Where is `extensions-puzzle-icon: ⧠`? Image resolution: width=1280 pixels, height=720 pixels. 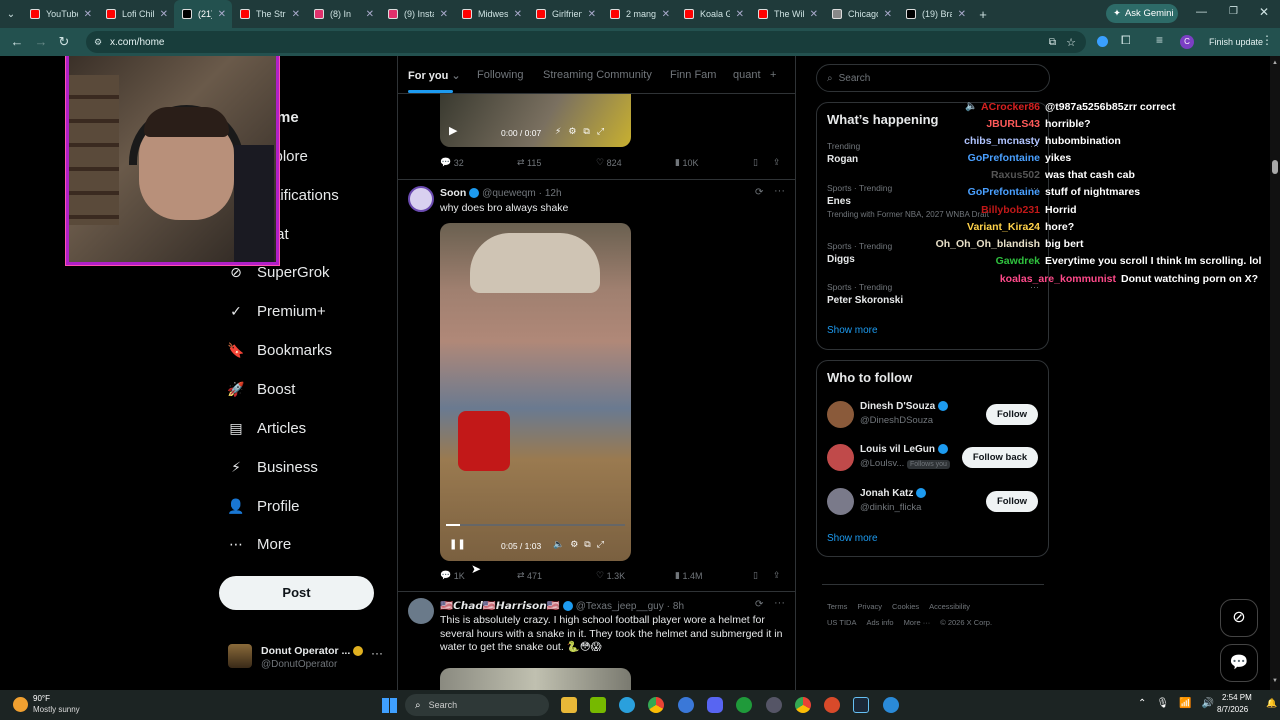 extensions-puzzle-icon: ⧠ is located at coordinates (1126, 40).